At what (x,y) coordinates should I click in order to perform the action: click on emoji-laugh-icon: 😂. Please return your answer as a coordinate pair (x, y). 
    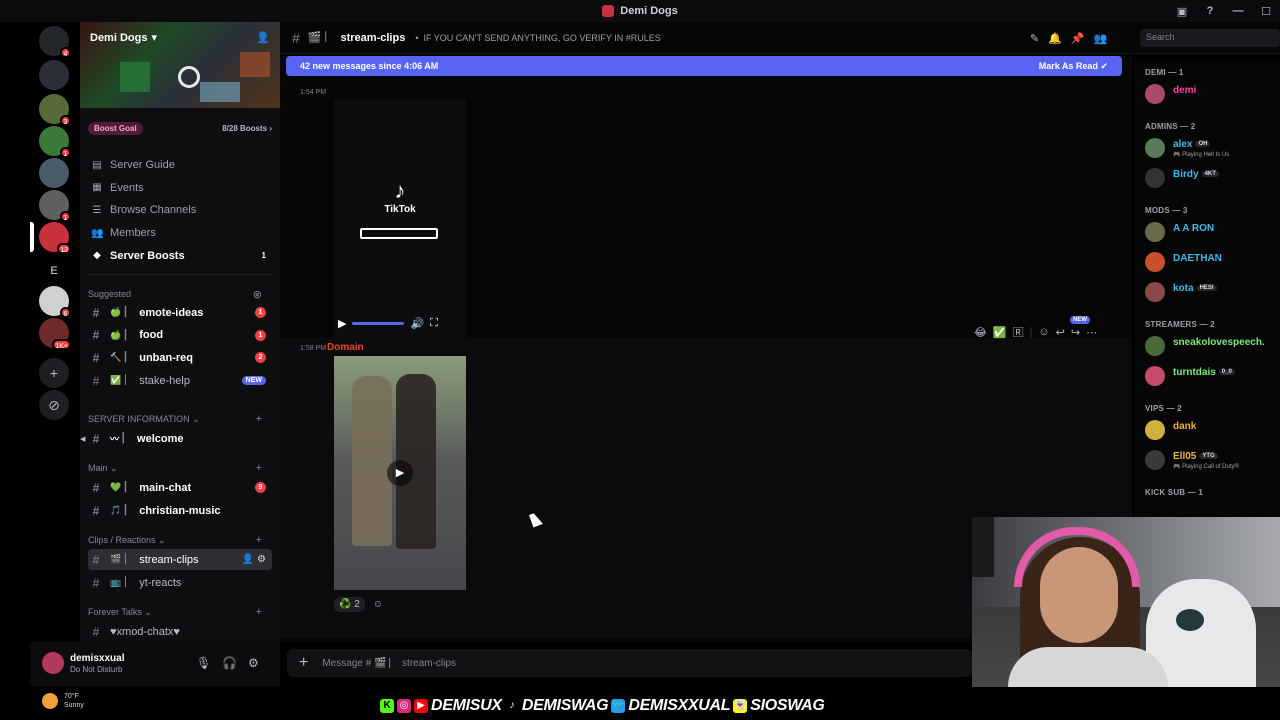
    Looking at the image, I should click on (980, 332).